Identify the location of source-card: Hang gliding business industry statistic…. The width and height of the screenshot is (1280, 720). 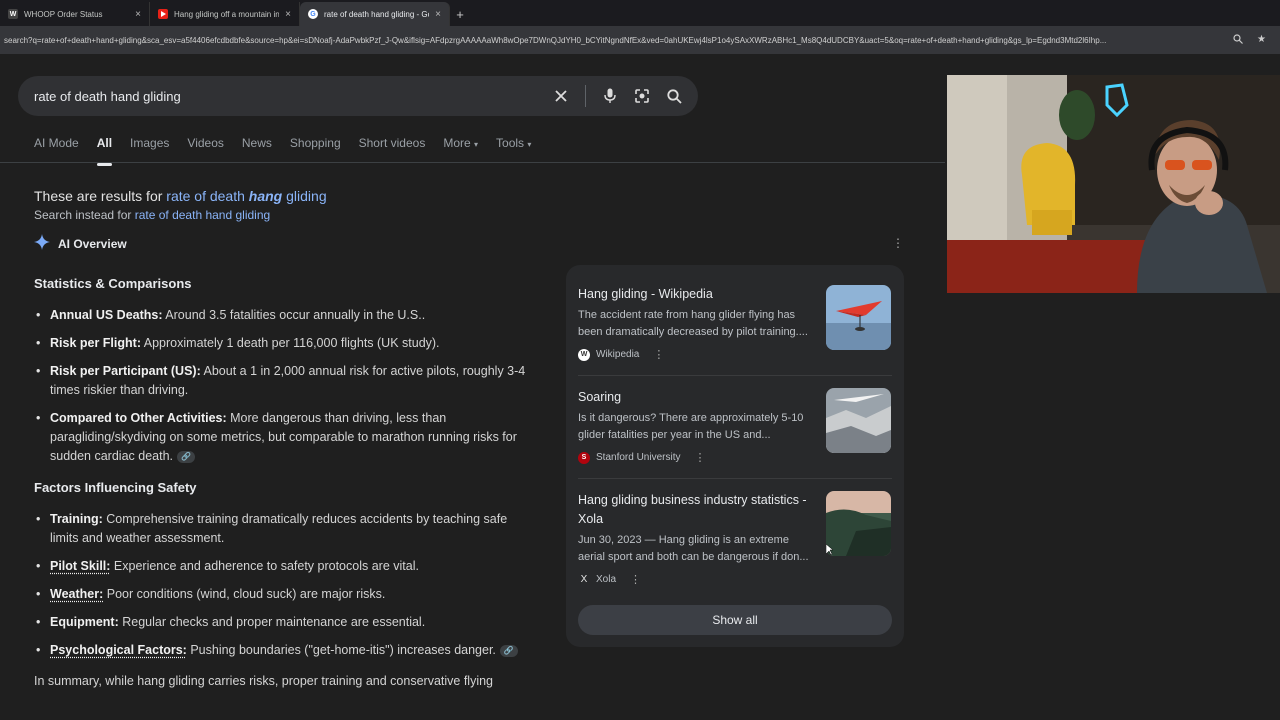
(735, 532).